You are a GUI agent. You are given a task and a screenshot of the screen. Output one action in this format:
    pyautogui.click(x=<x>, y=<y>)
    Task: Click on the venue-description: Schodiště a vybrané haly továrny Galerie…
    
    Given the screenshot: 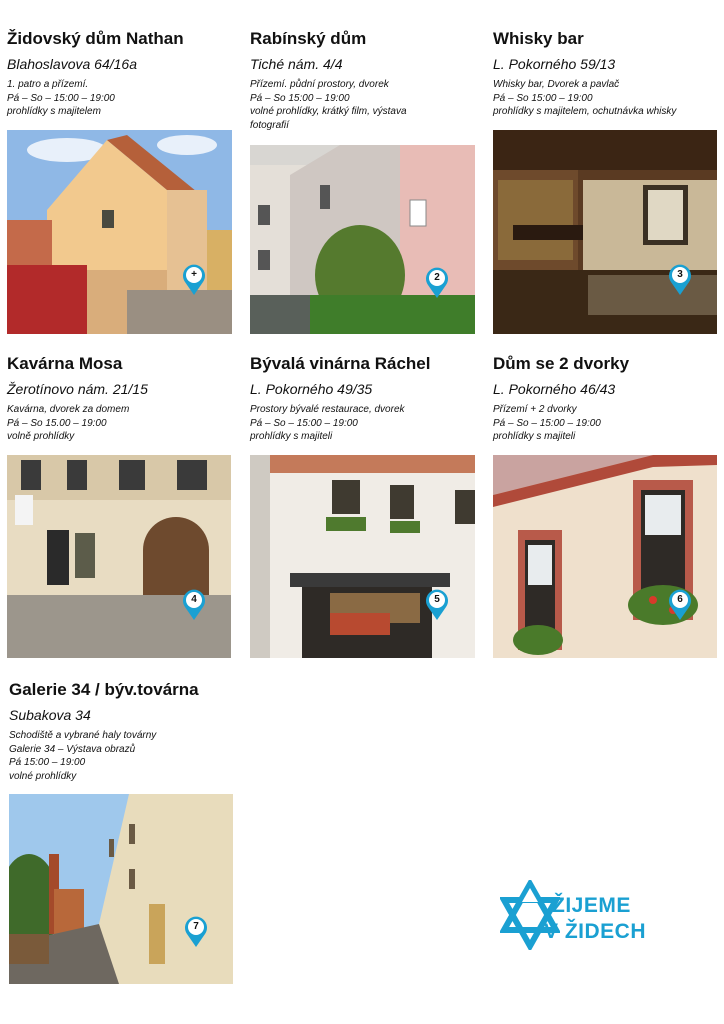 What is the action you would take?
    pyautogui.click(x=83, y=756)
    